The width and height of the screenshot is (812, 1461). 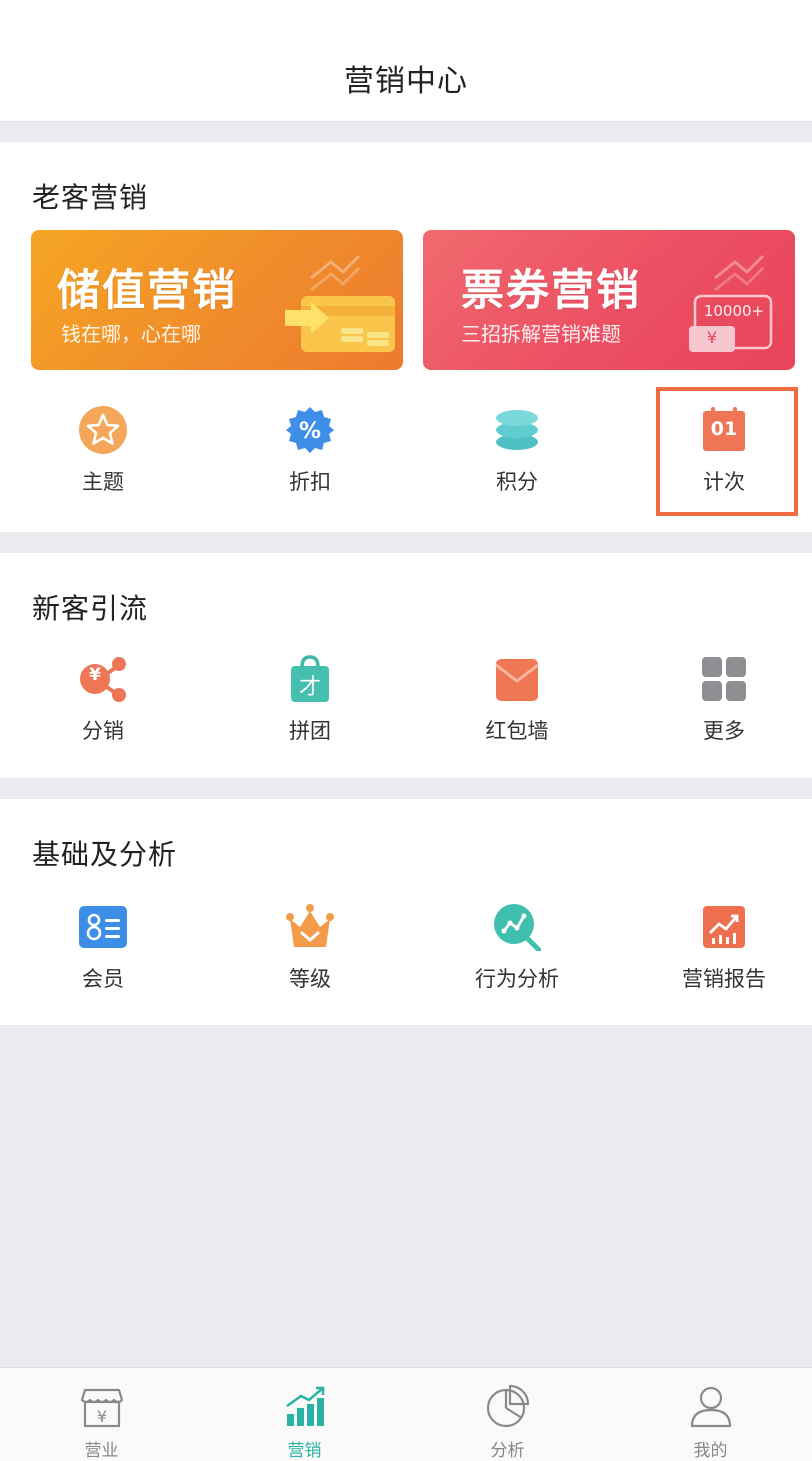 I want to click on discount-item: % 折扣, so click(x=310, y=451).